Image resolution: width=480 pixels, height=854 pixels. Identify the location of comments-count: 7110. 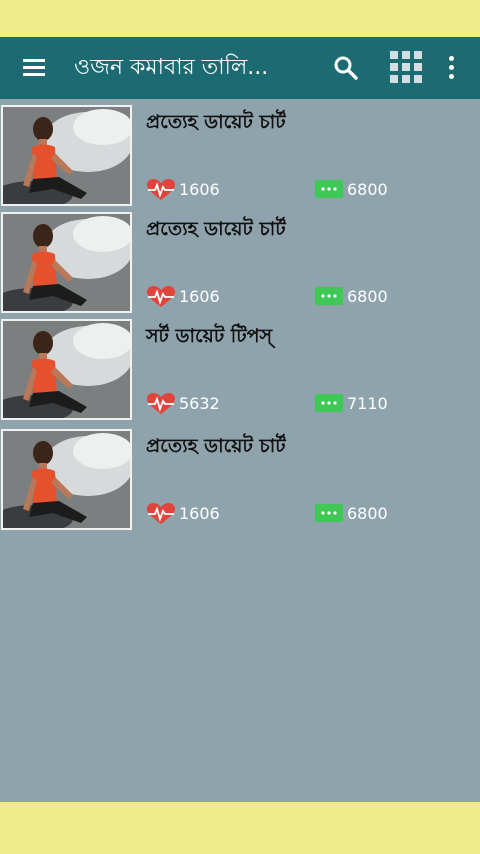
(367, 403).